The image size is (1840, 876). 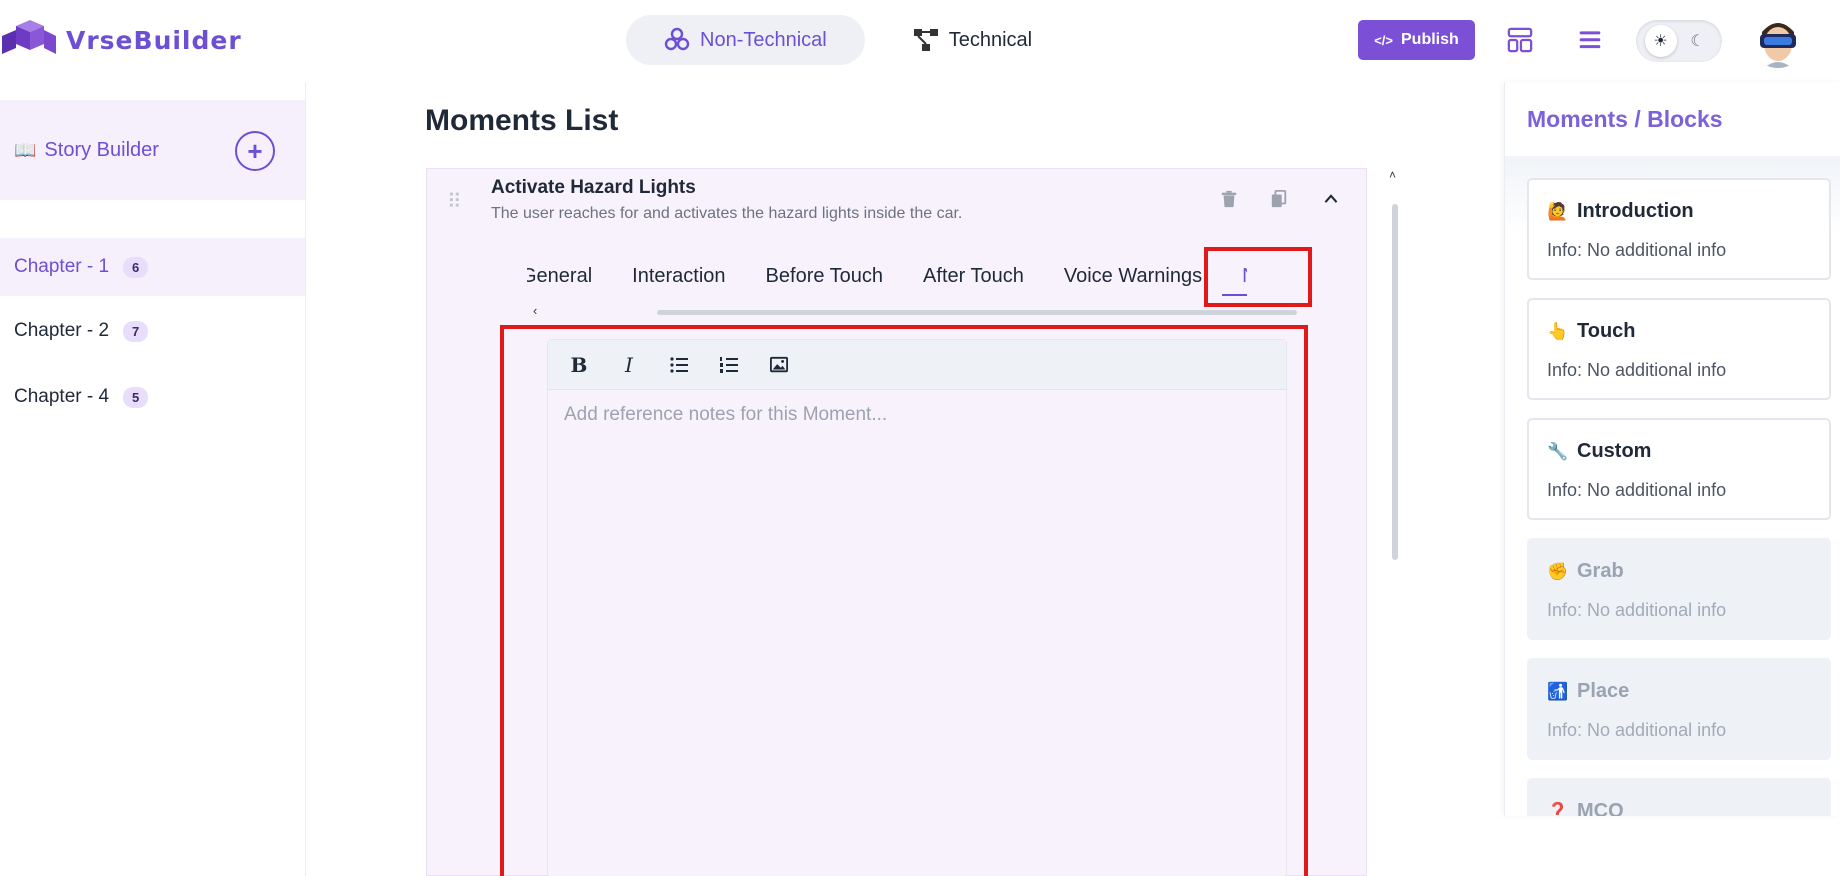 I want to click on block-place: 🚮 Place Info: No additional info, so click(x=1679, y=709).